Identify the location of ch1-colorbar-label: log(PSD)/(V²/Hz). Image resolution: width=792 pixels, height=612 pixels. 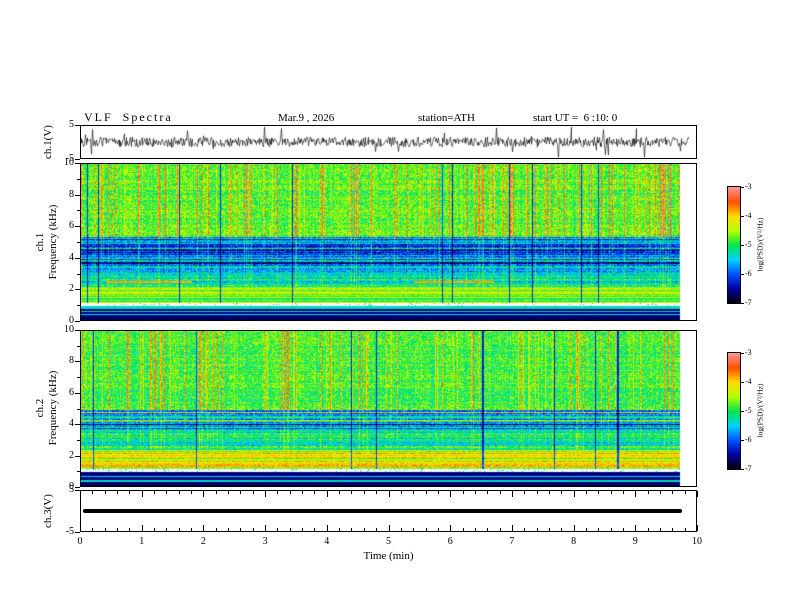
(760, 244).